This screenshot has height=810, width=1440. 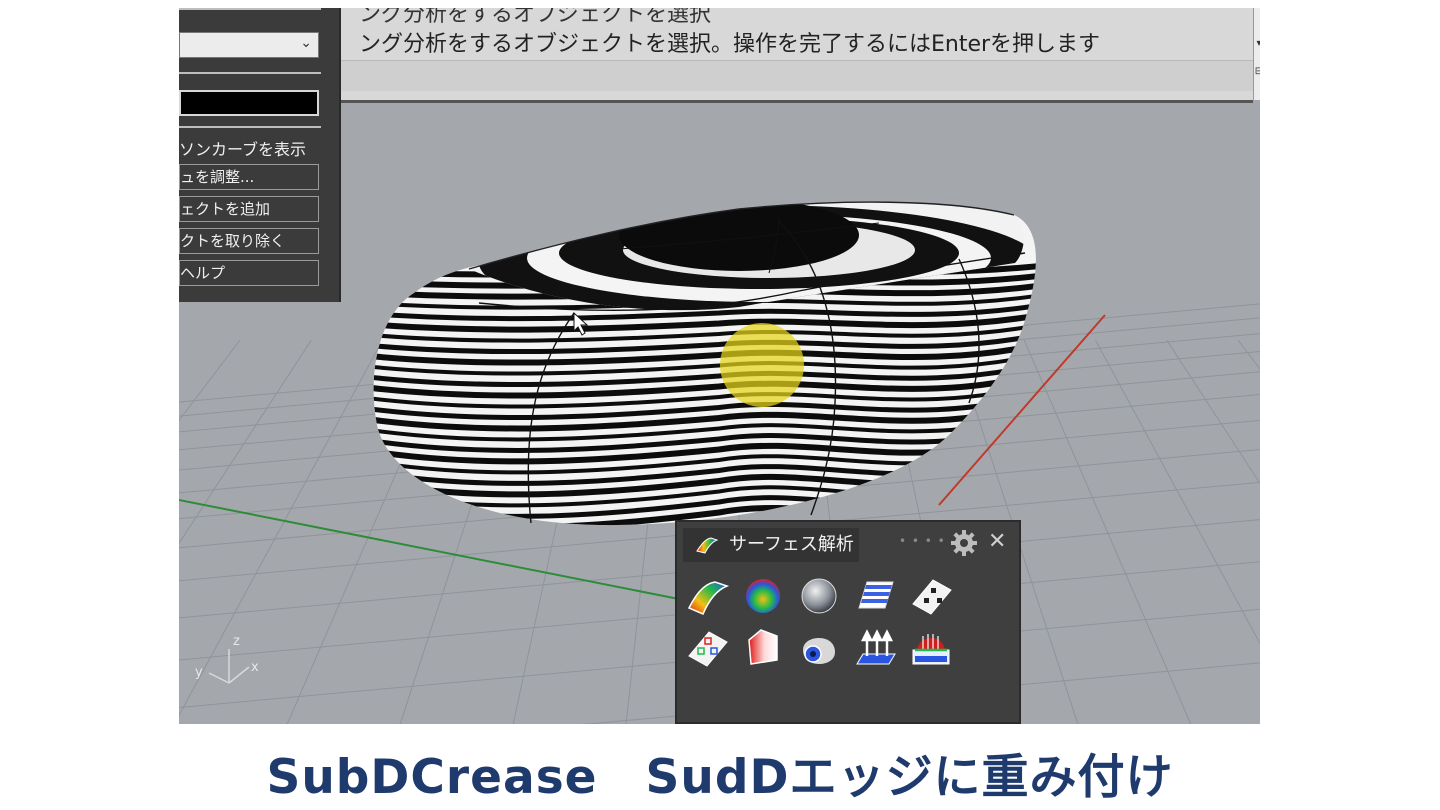 What do you see at coordinates (875, 648) in the screenshot?
I see `direction-normals-button` at bounding box center [875, 648].